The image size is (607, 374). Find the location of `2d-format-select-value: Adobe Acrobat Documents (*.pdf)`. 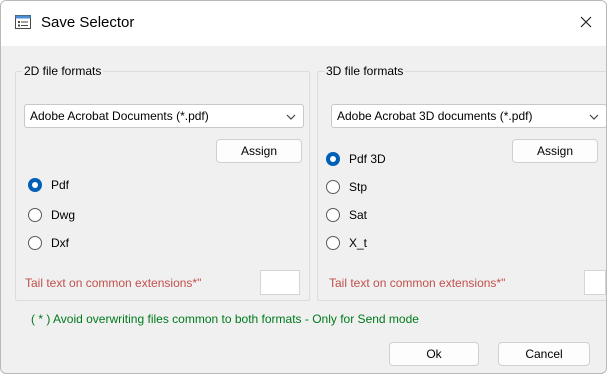

2d-format-select-value: Adobe Acrobat Documents (*.pdf) is located at coordinates (119, 116).